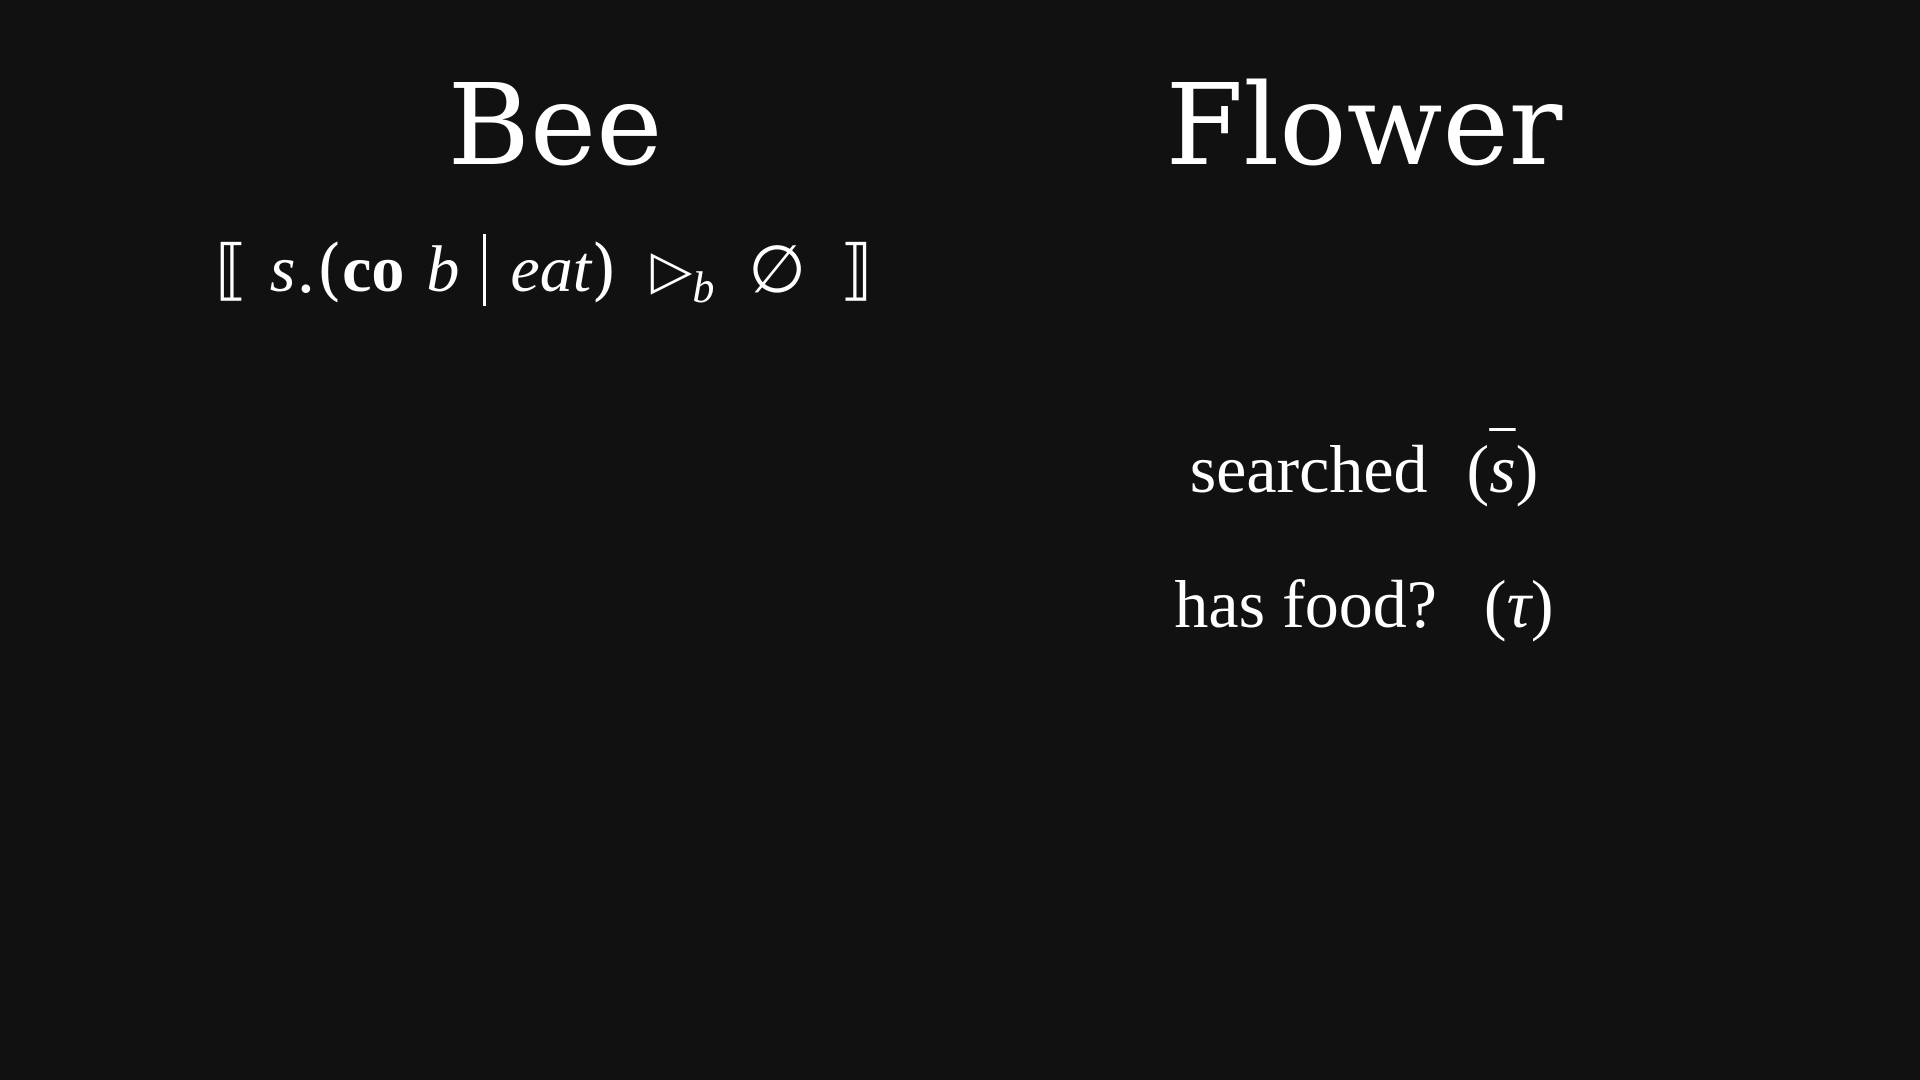 The image size is (1920, 1080). I want to click on flower-title: Flower, so click(1364, 126).